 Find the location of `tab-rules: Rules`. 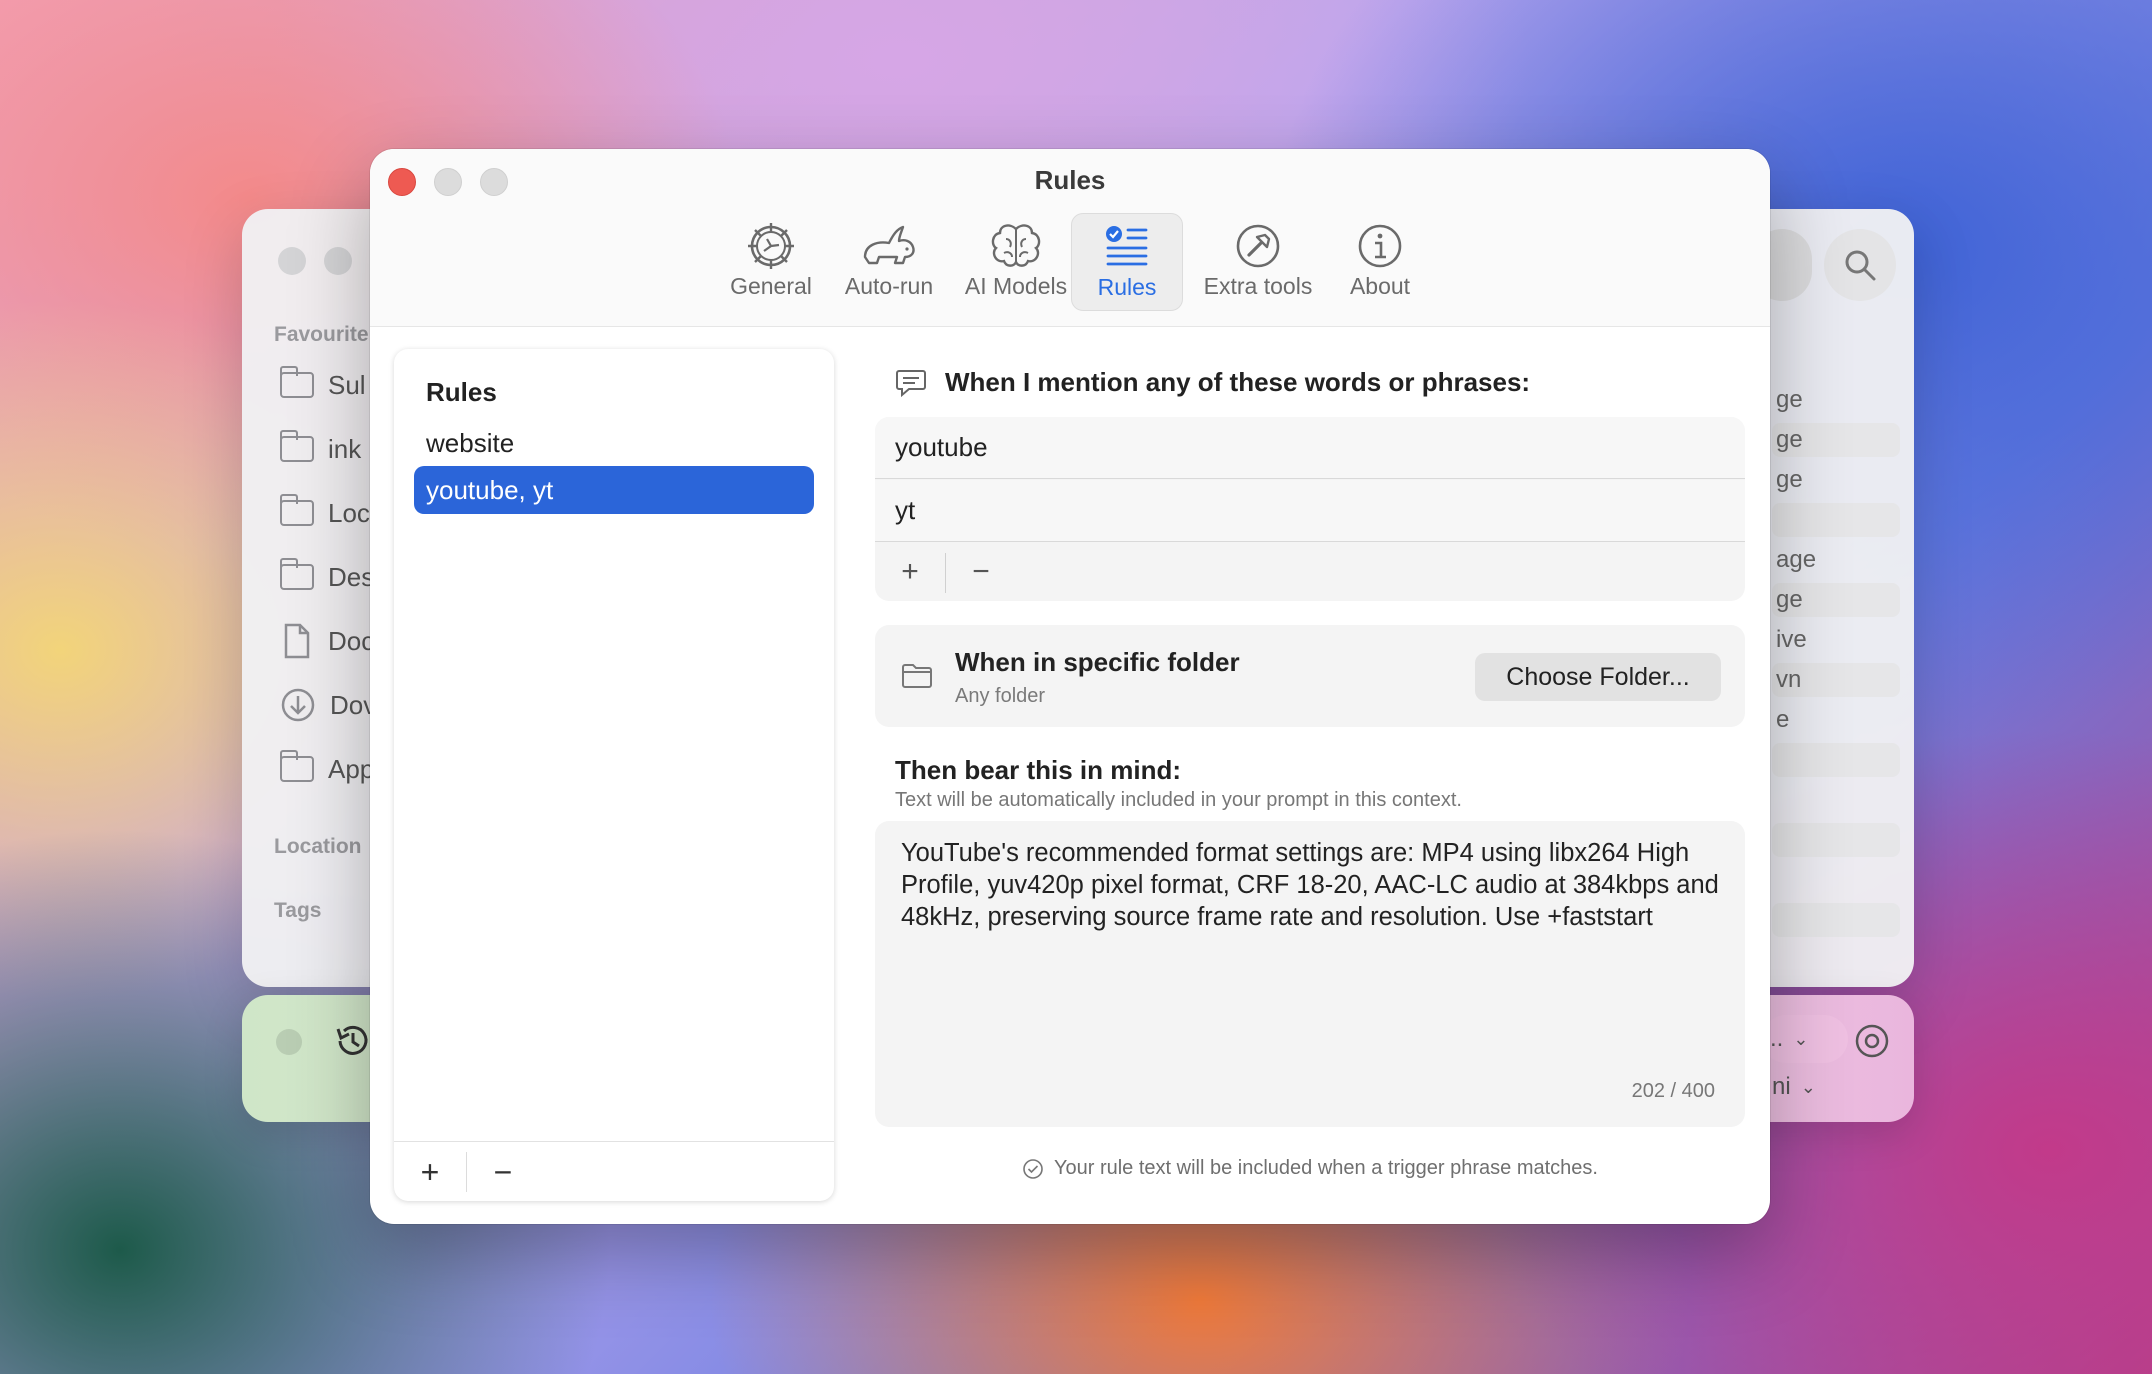

tab-rules: Rules is located at coordinates (1127, 262).